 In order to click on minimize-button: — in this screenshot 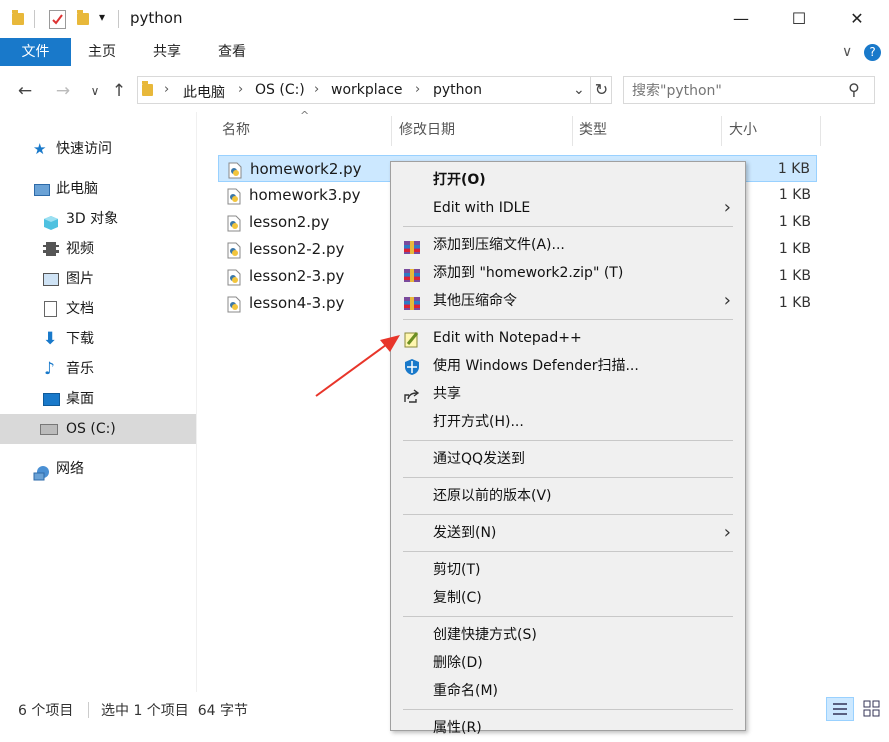, I will do `click(741, 19)`.